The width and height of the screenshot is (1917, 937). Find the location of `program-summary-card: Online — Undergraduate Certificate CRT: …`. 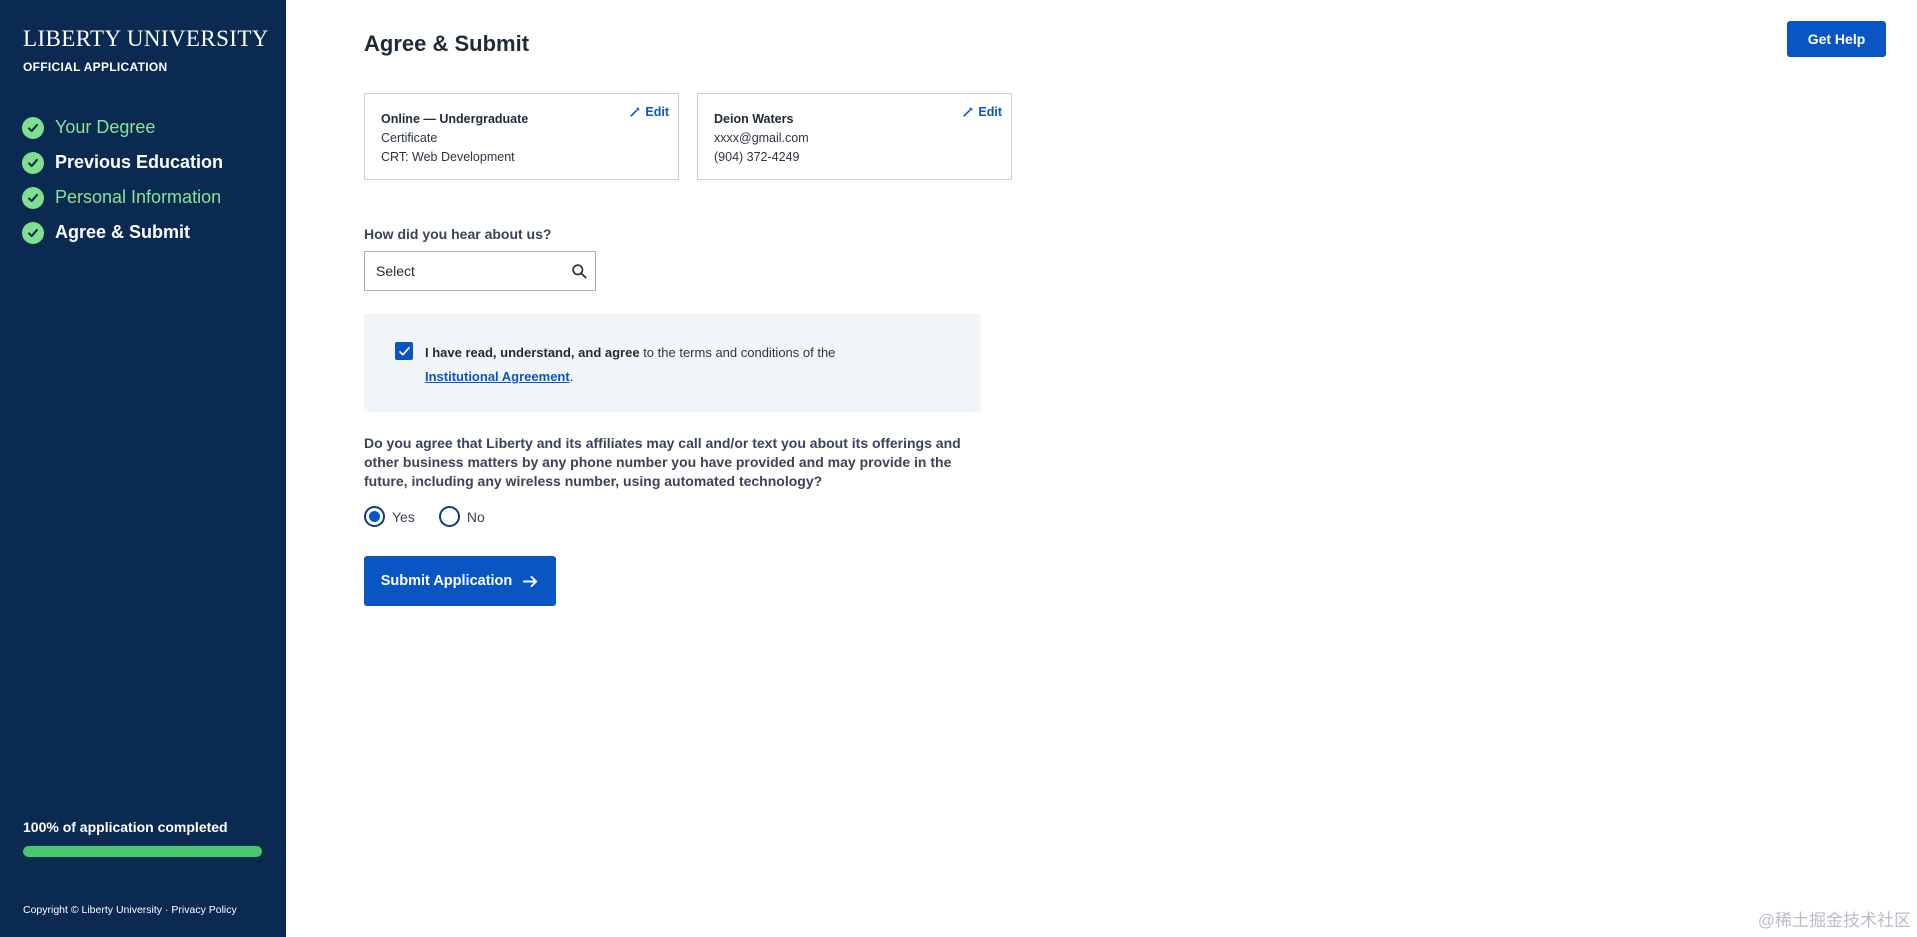

program-summary-card: Online — Undergraduate Certificate CRT: … is located at coordinates (521, 136).